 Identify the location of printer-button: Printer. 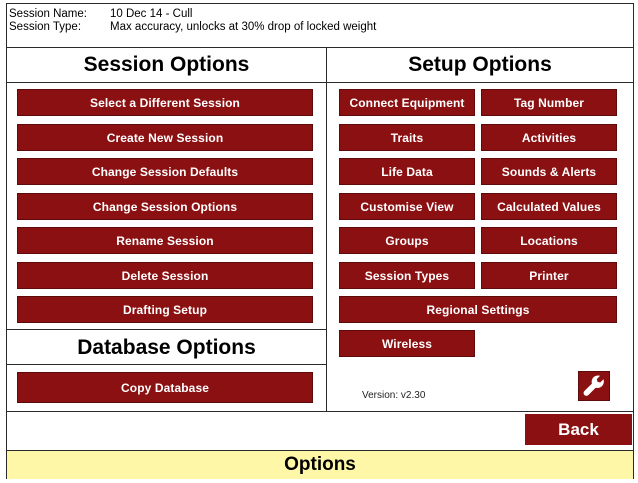
(549, 275).